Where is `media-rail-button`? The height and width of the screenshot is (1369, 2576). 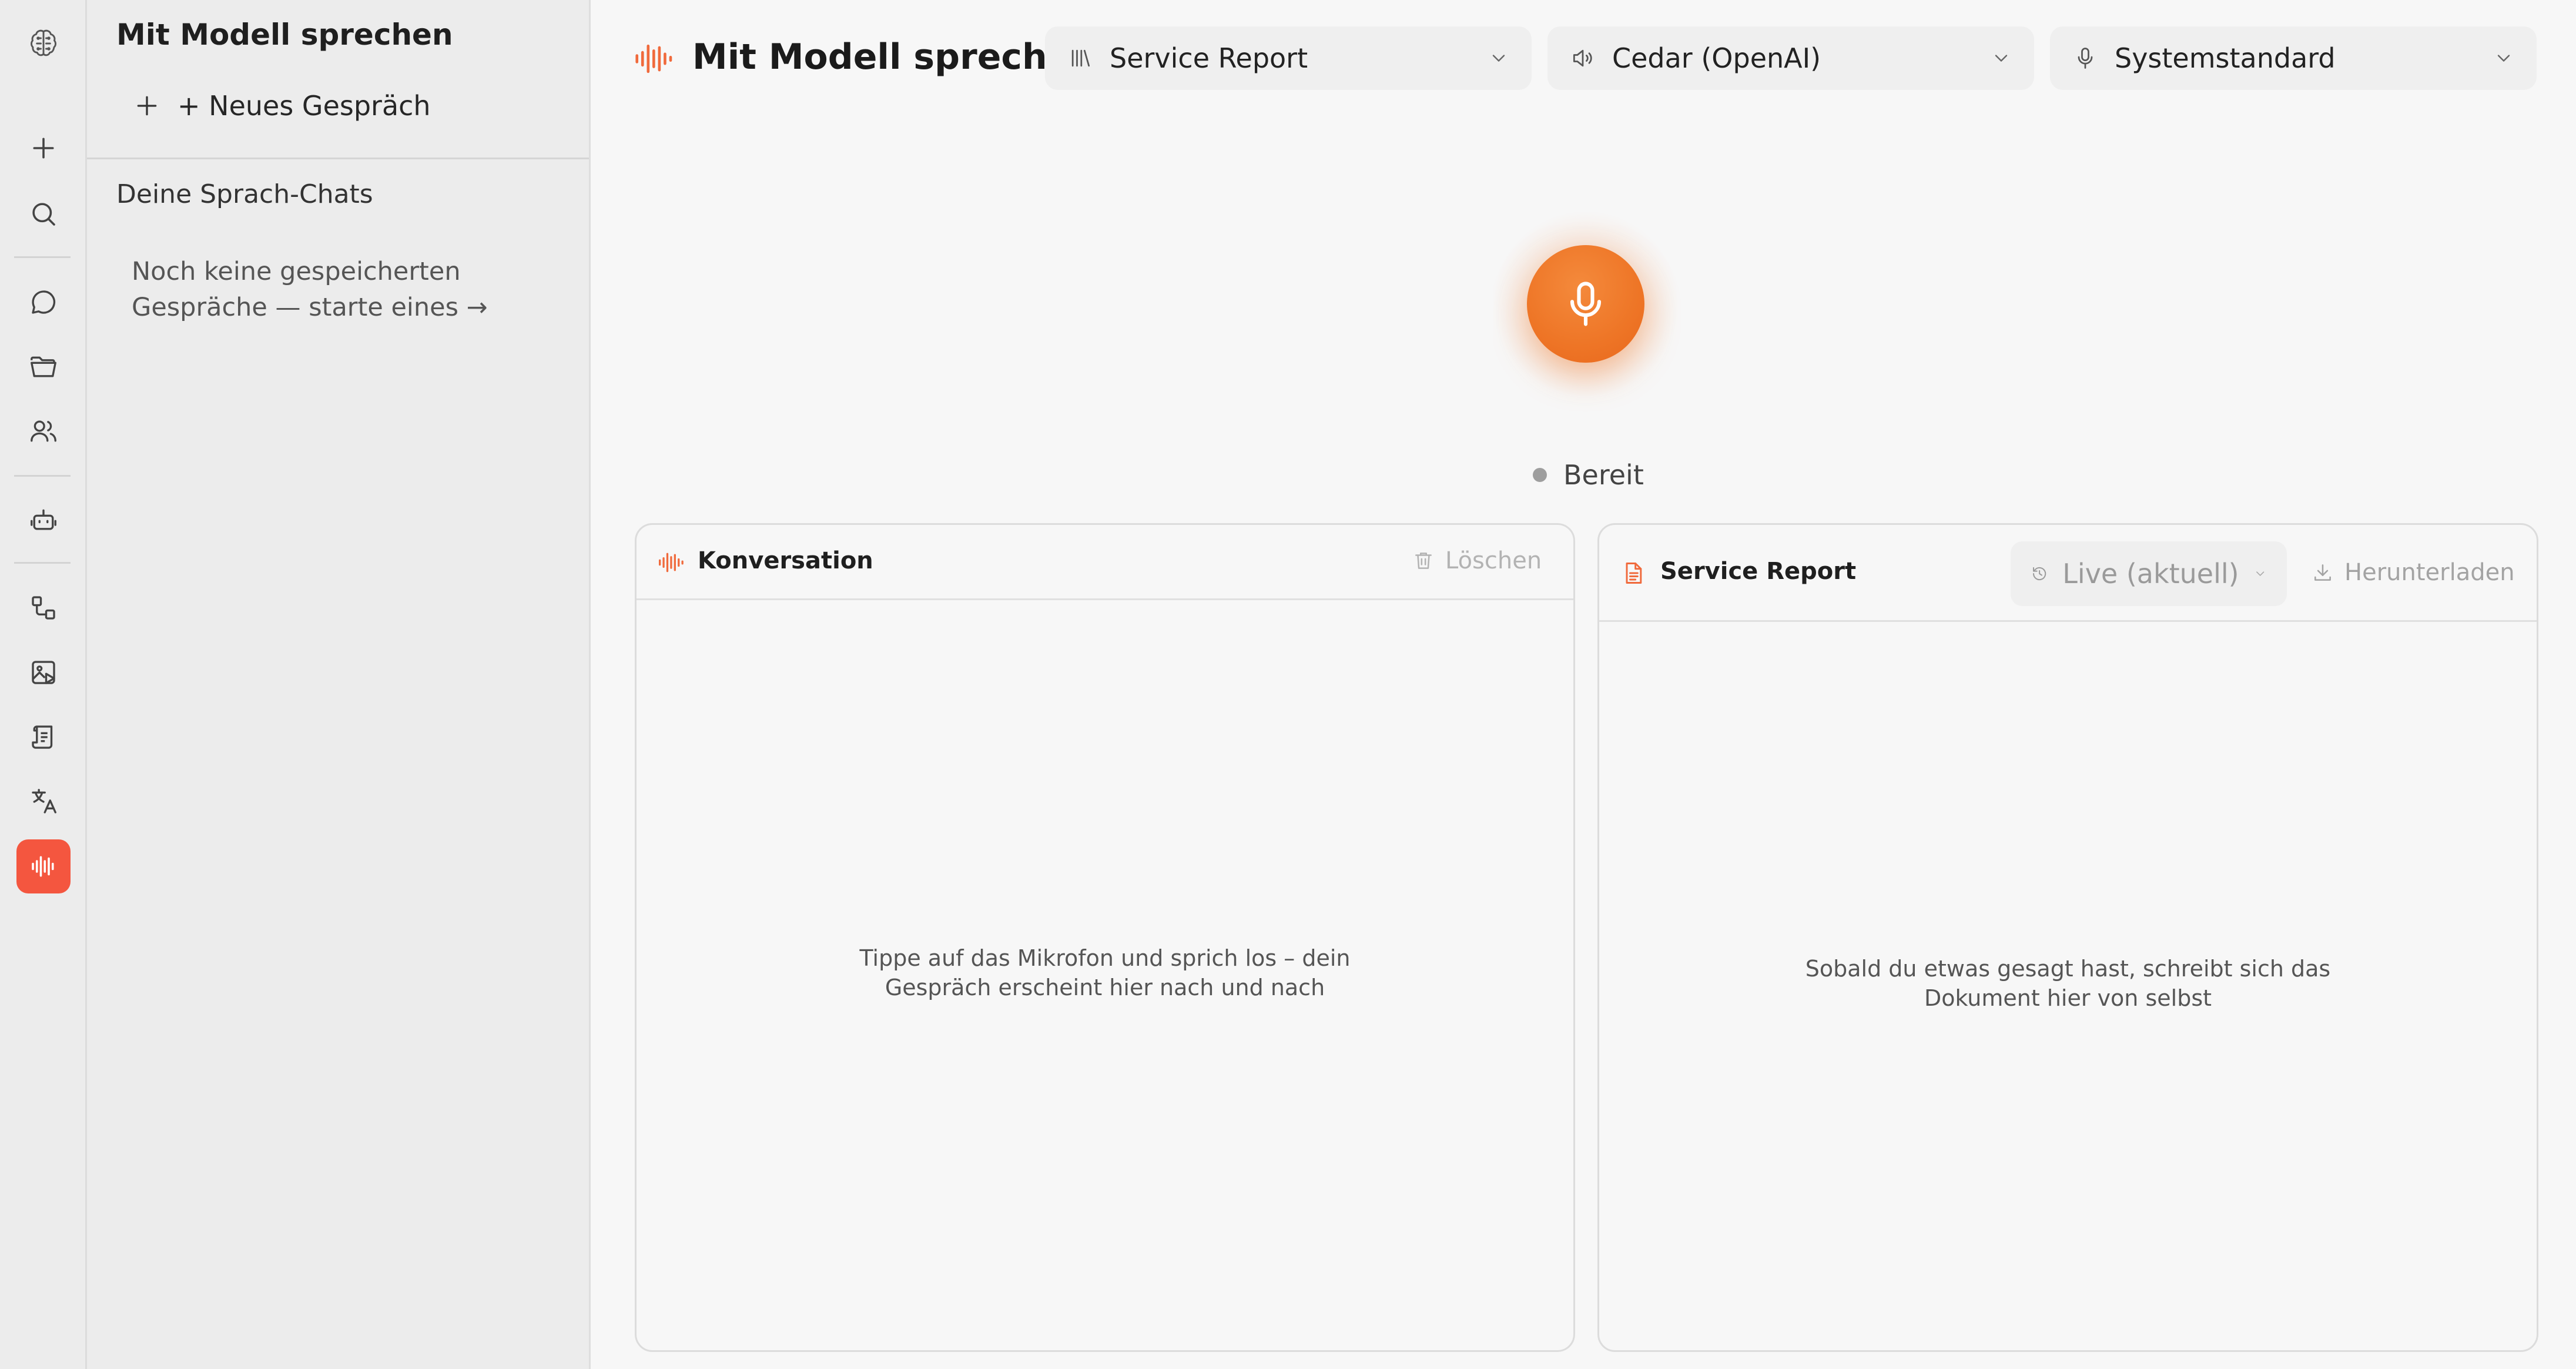
media-rail-button is located at coordinates (43, 672).